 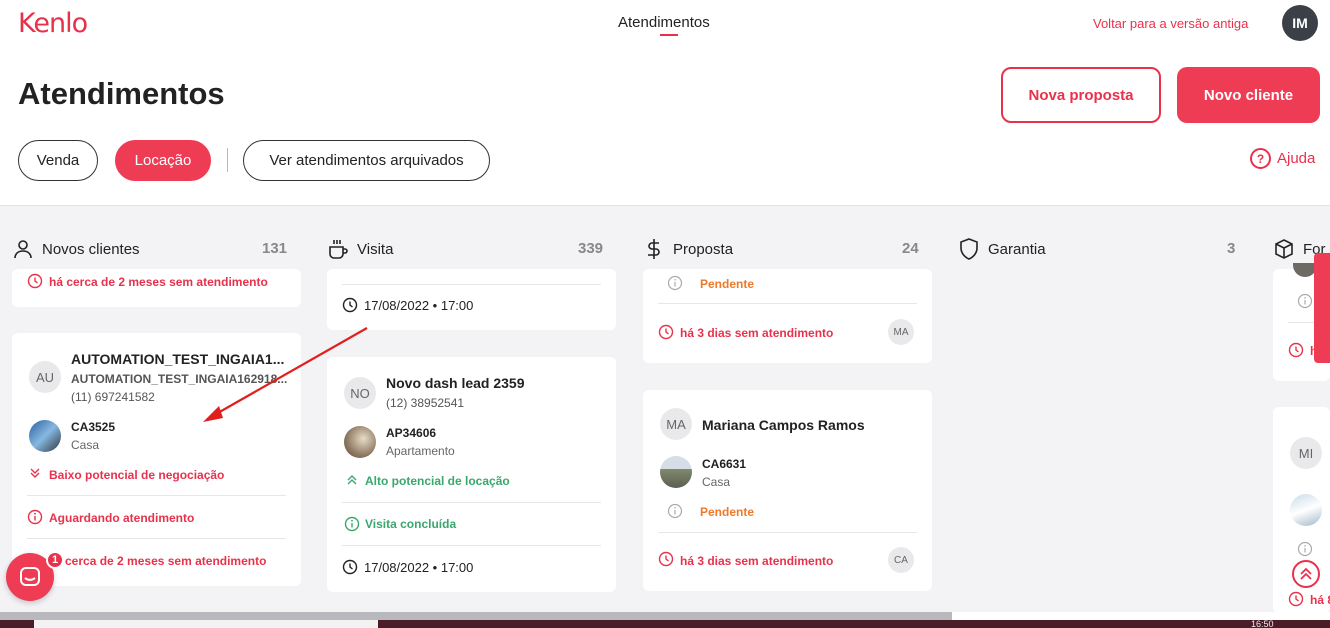 I want to click on board-horizontal-scrollbar, so click(x=476, y=616).